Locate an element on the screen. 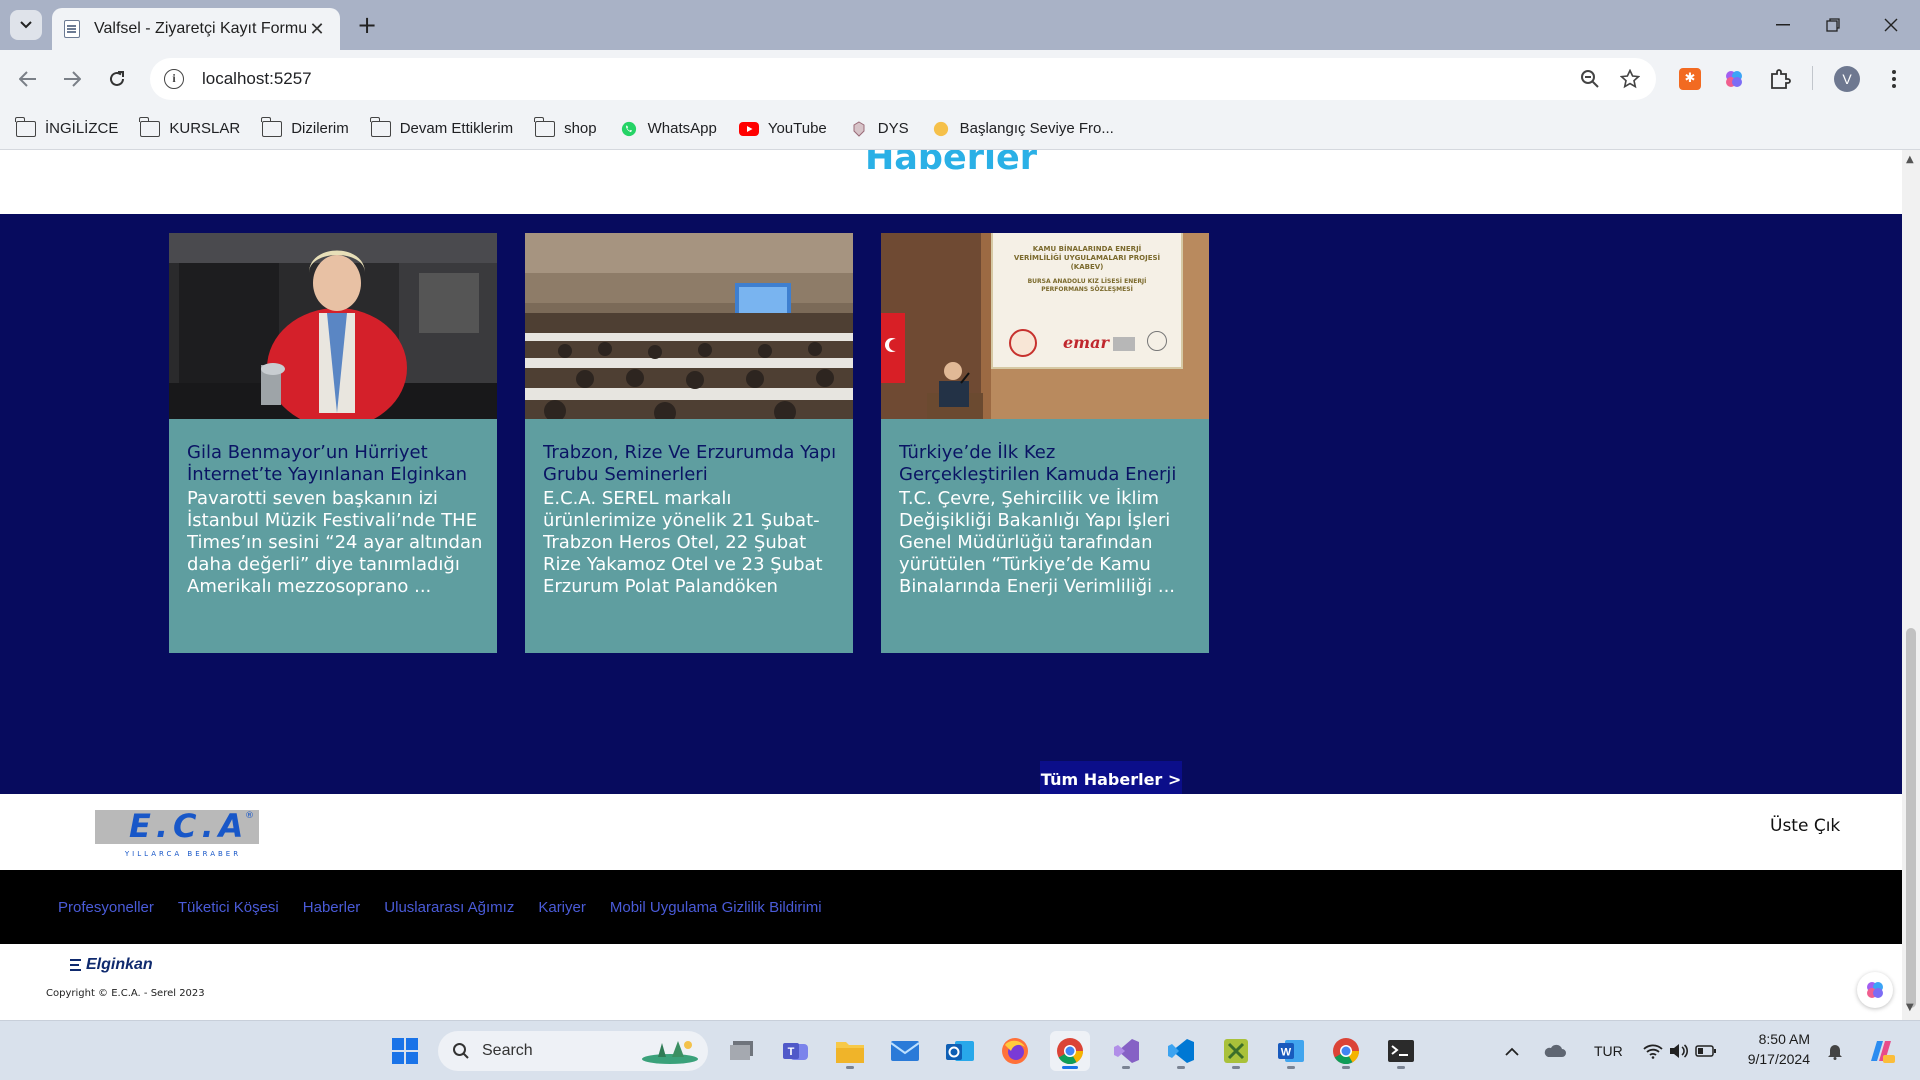  address-bar: i localhost:5257 is located at coordinates (903, 79).